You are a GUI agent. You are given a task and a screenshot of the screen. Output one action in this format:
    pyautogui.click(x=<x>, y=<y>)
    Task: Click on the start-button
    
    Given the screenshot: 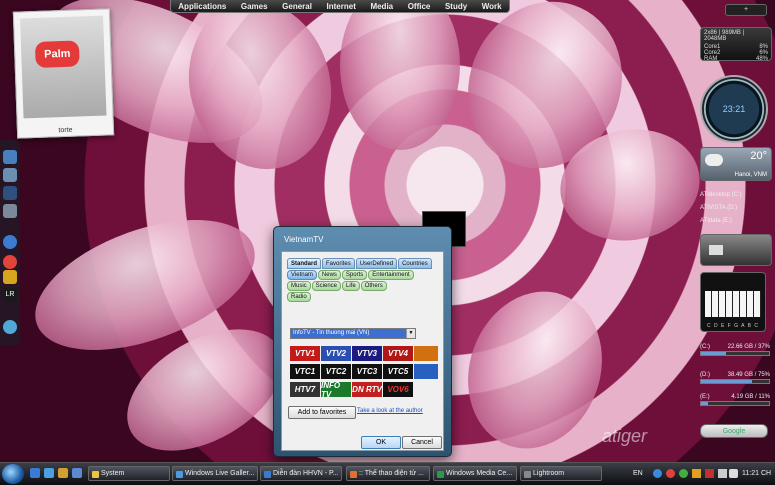 What is the action you would take?
    pyautogui.click(x=13, y=474)
    